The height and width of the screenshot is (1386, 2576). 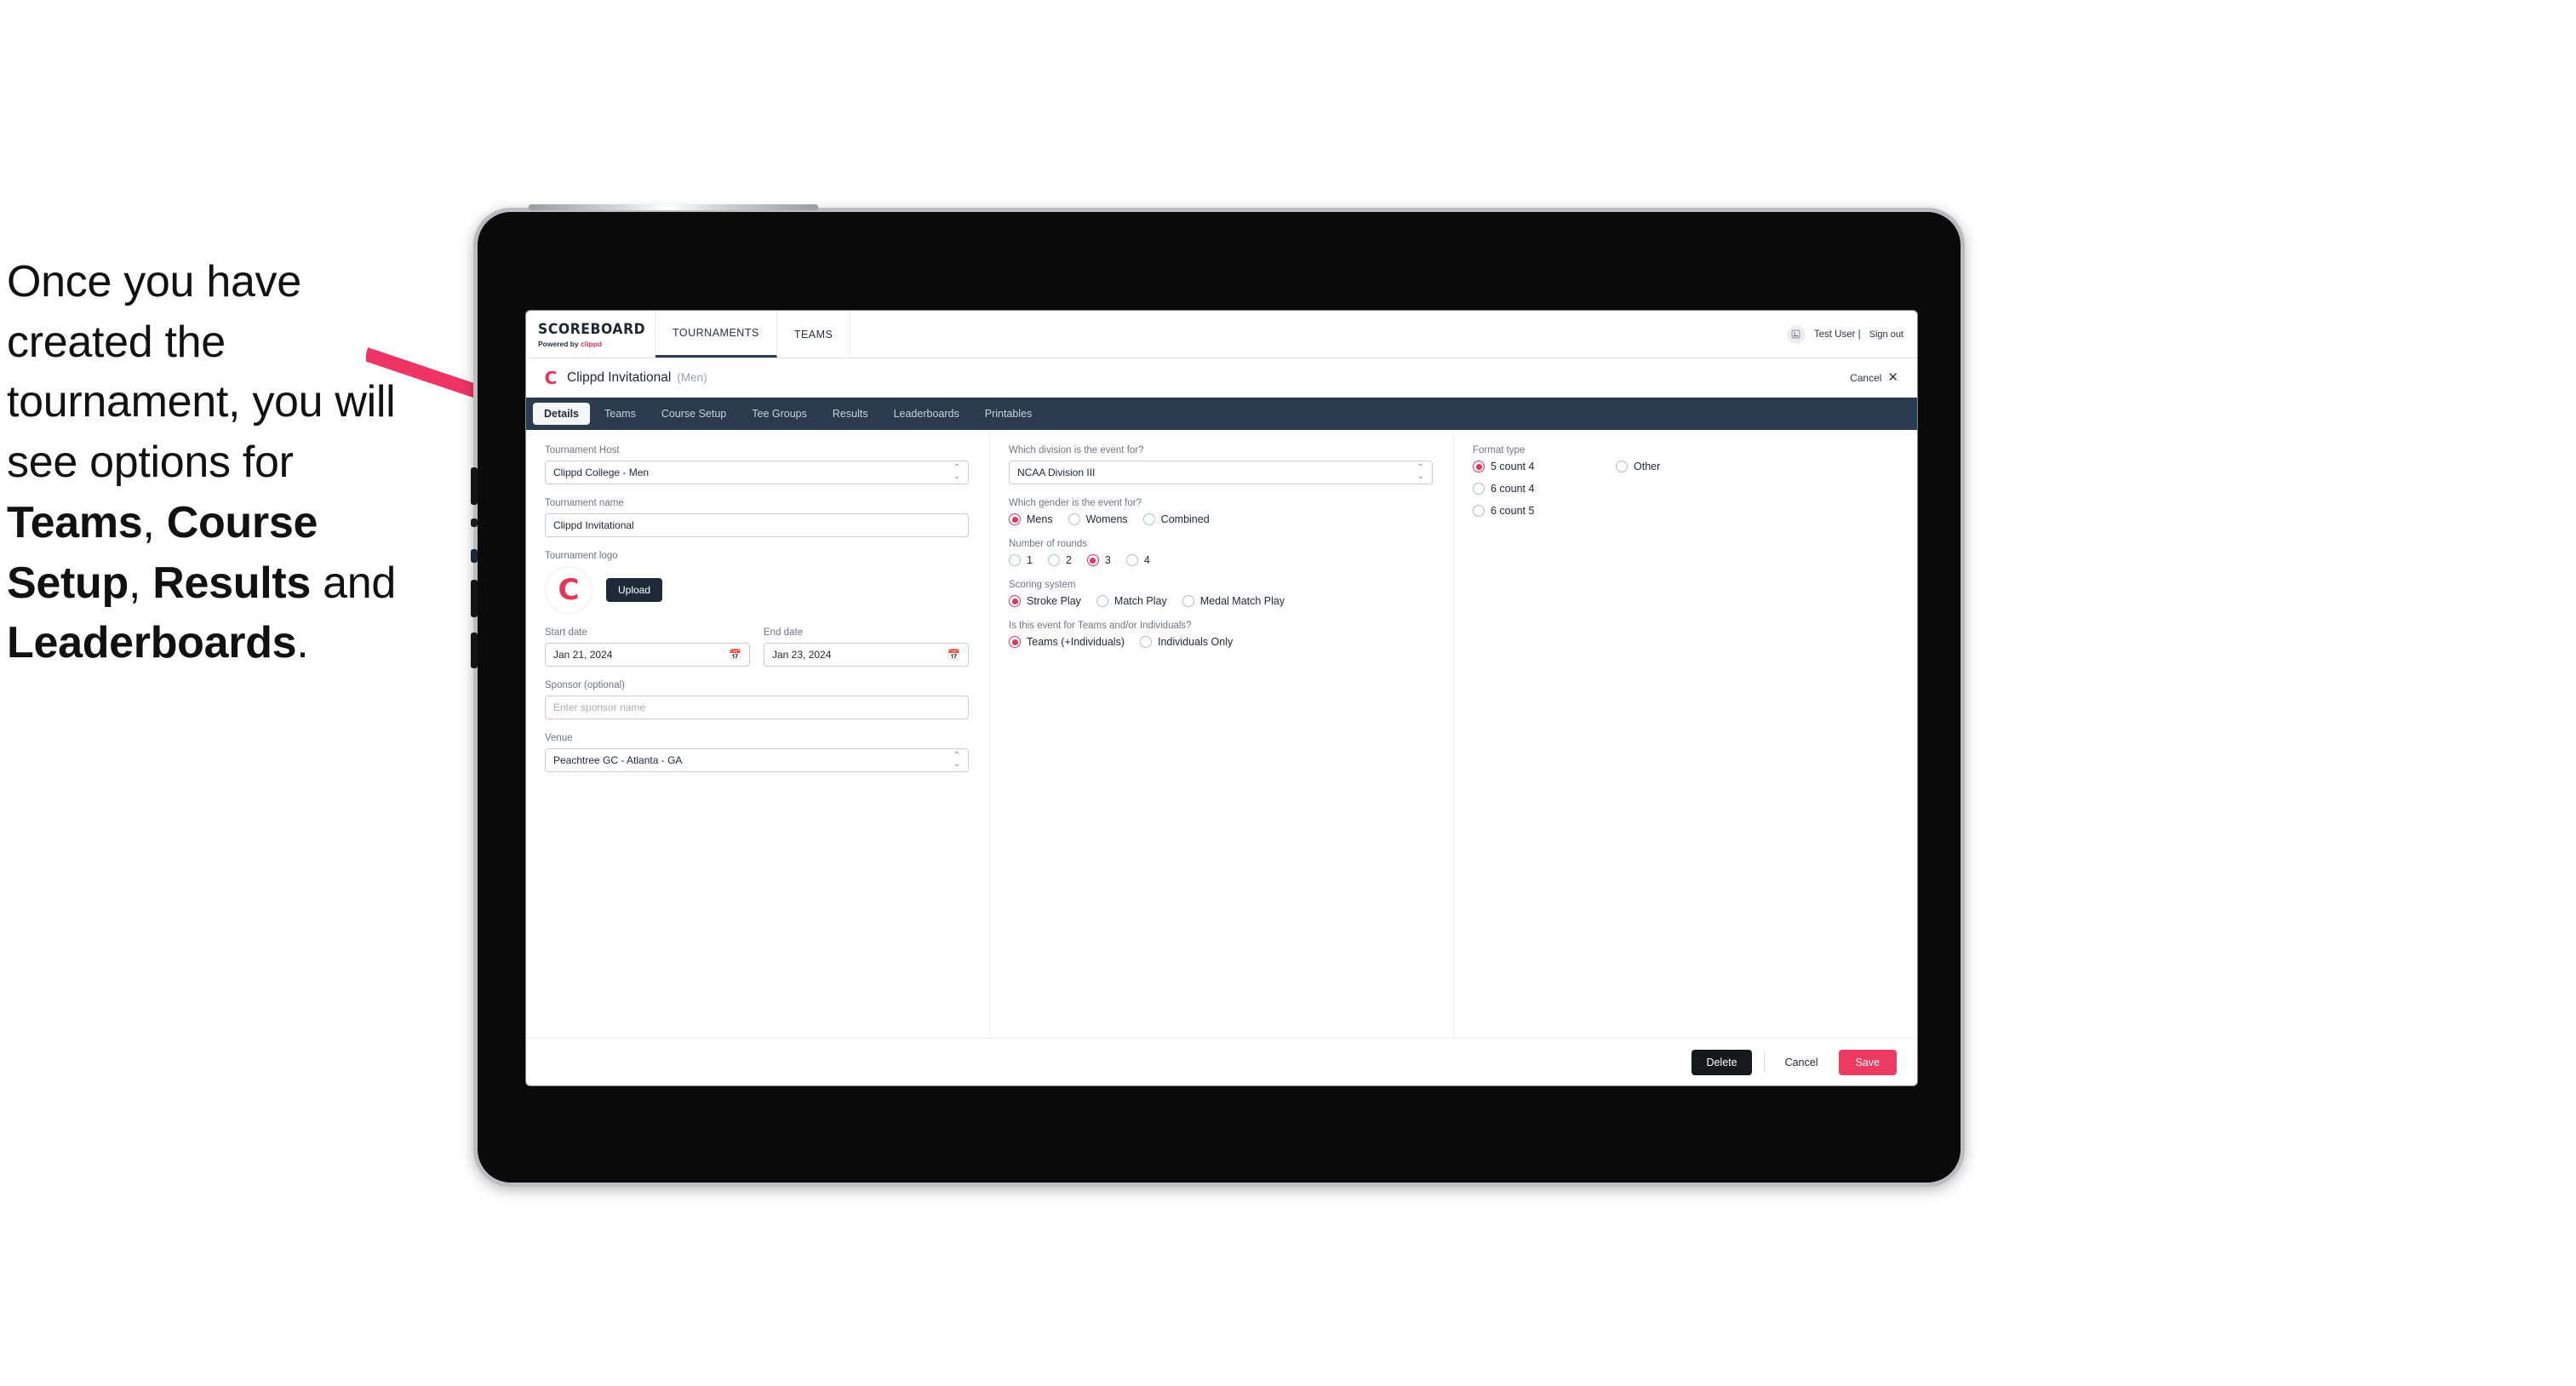 What do you see at coordinates (1106, 519) in the screenshot?
I see `gender-option-womens-label: Womens` at bounding box center [1106, 519].